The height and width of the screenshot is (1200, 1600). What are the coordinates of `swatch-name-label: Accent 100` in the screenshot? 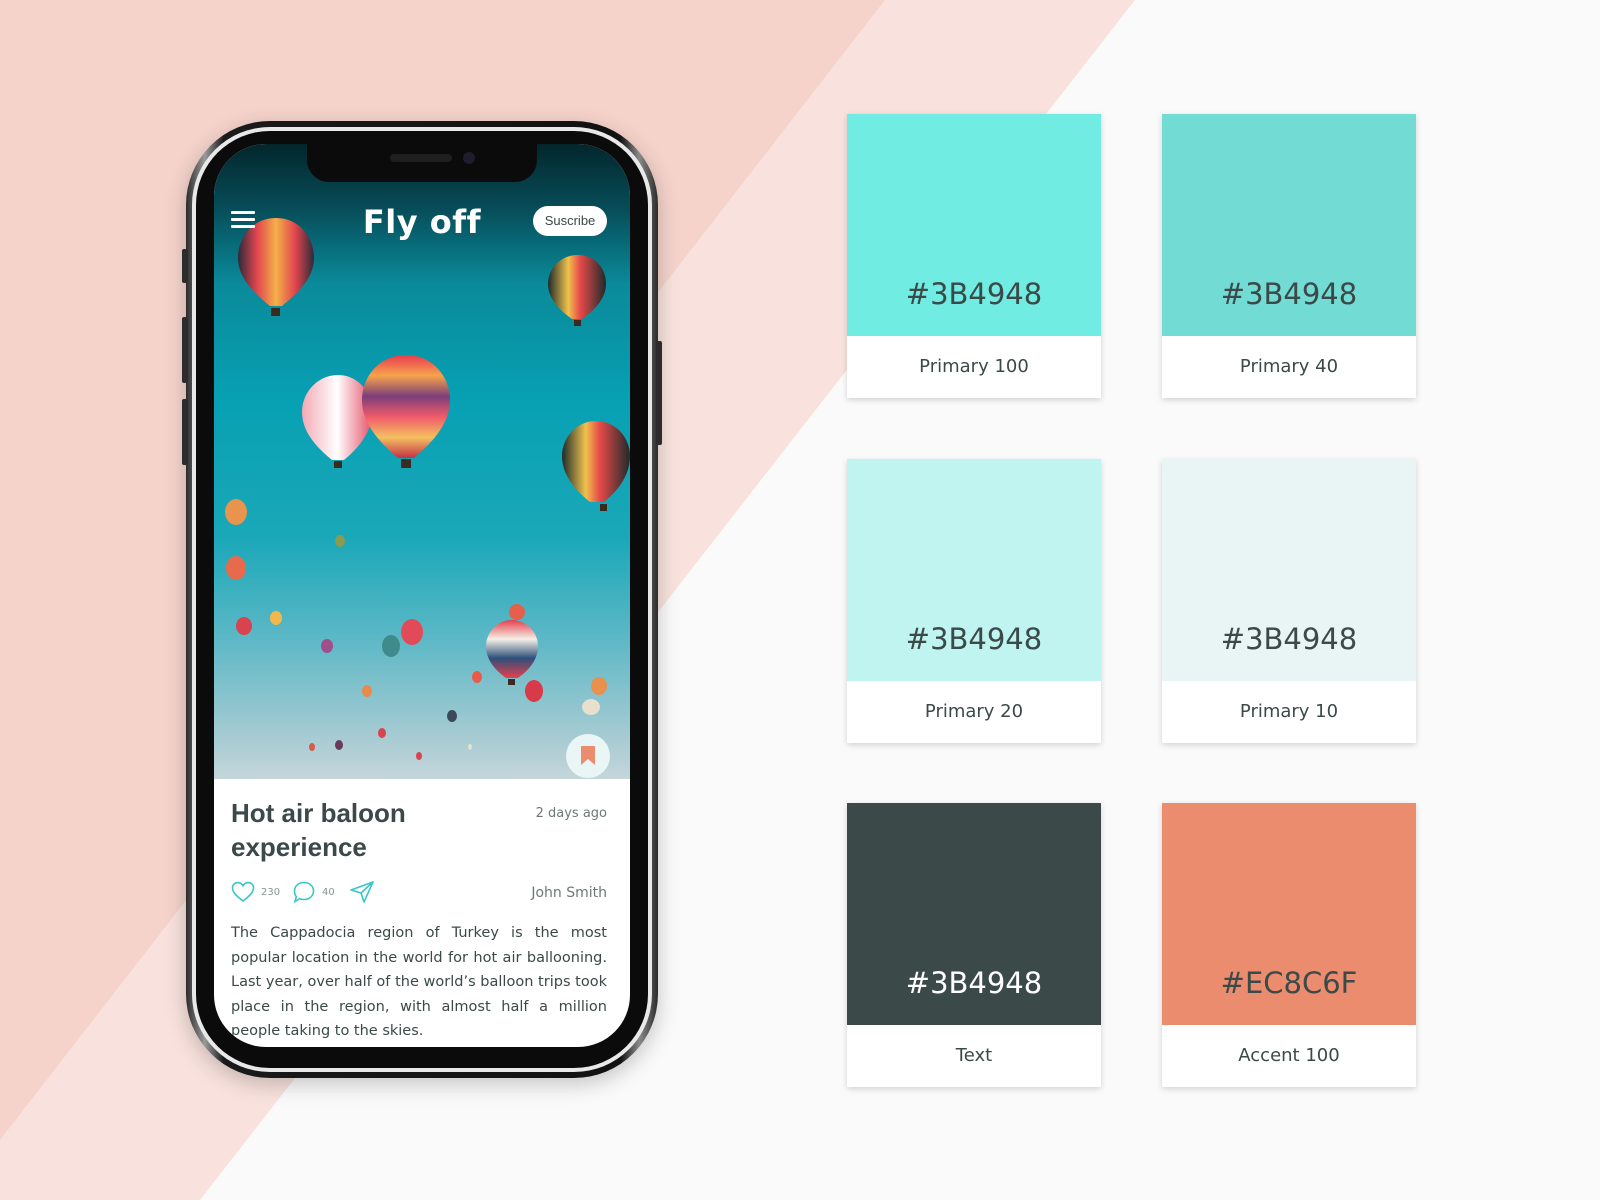 It's located at (1289, 1055).